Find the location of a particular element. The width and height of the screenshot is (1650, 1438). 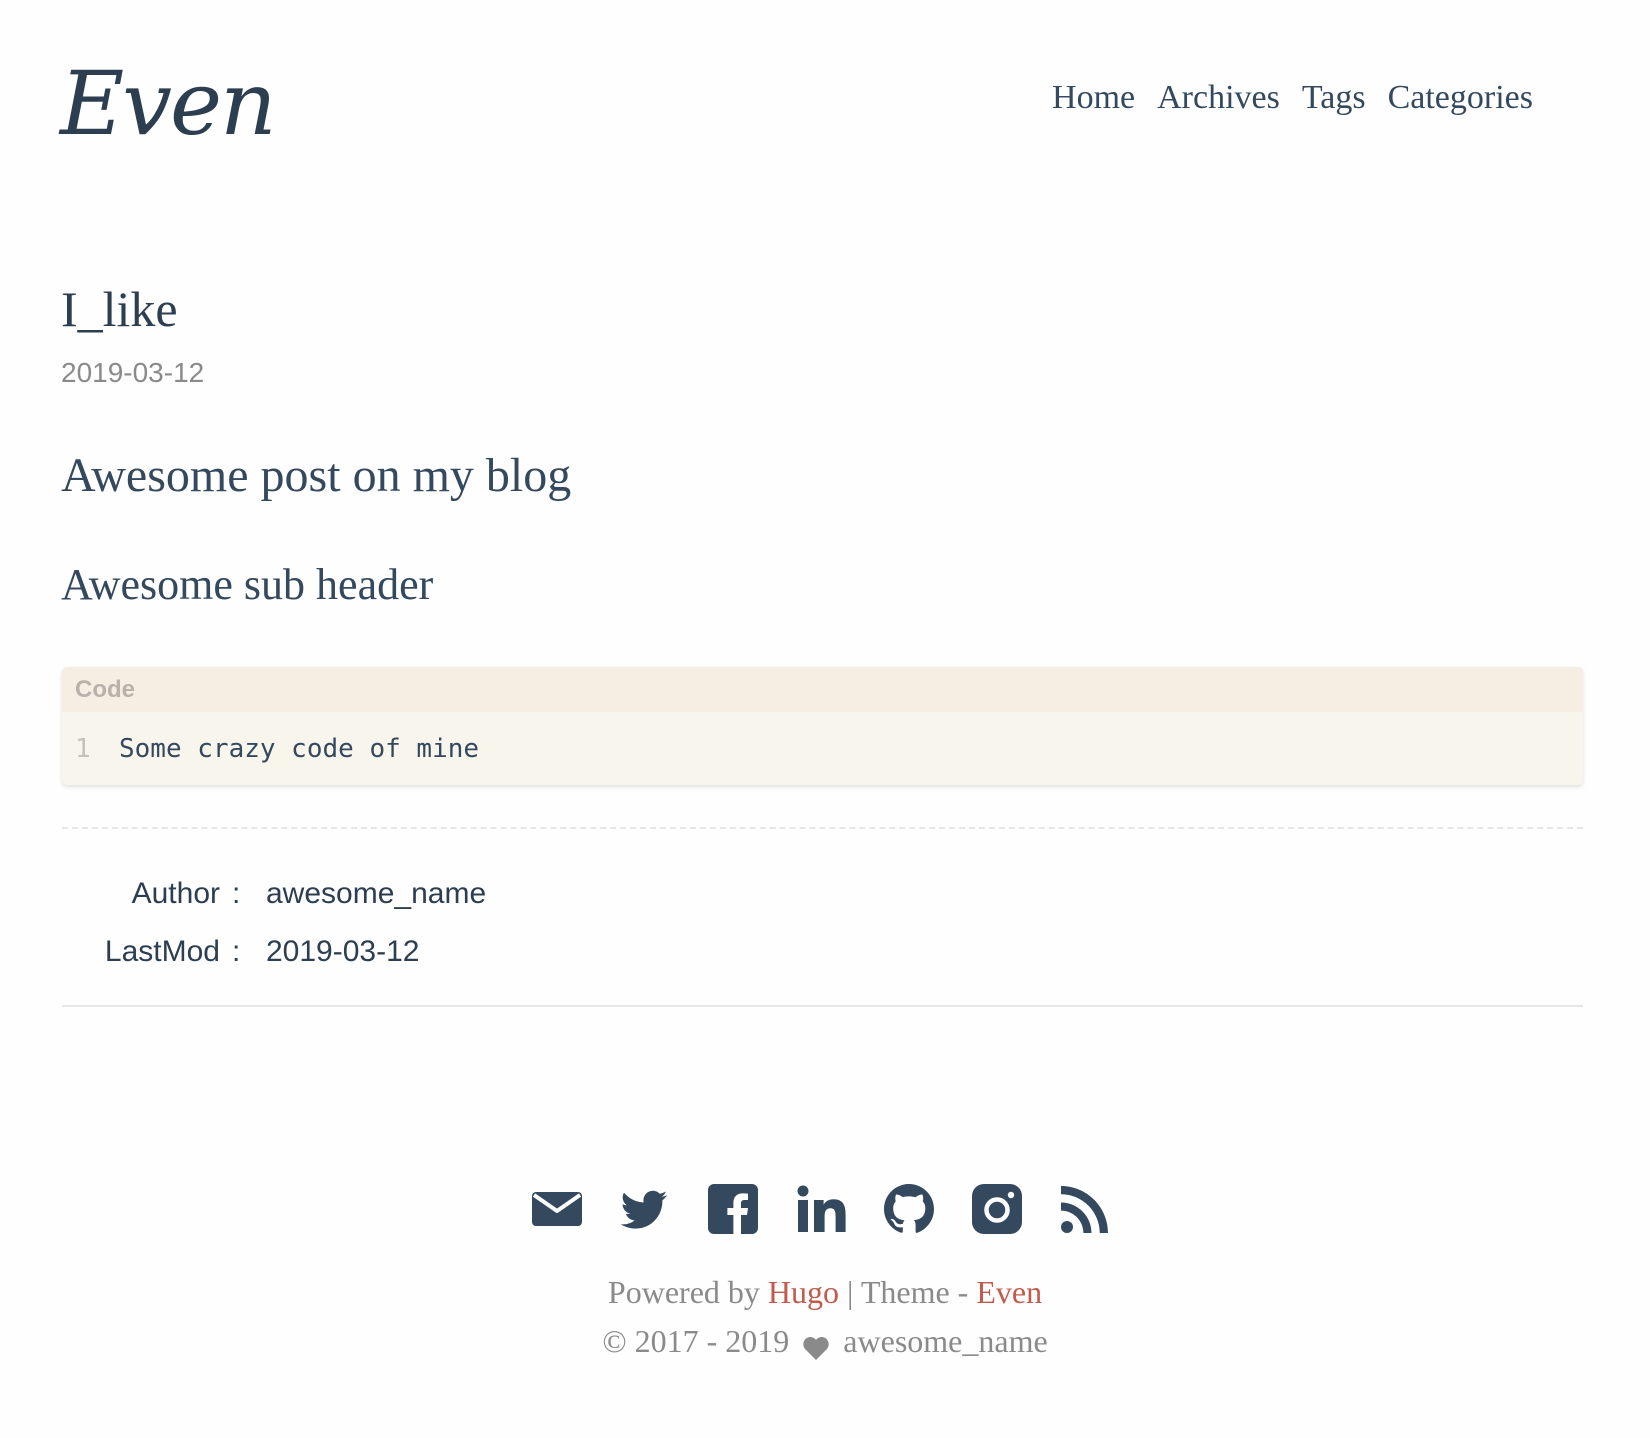

email-icon is located at coordinates (557, 1209).